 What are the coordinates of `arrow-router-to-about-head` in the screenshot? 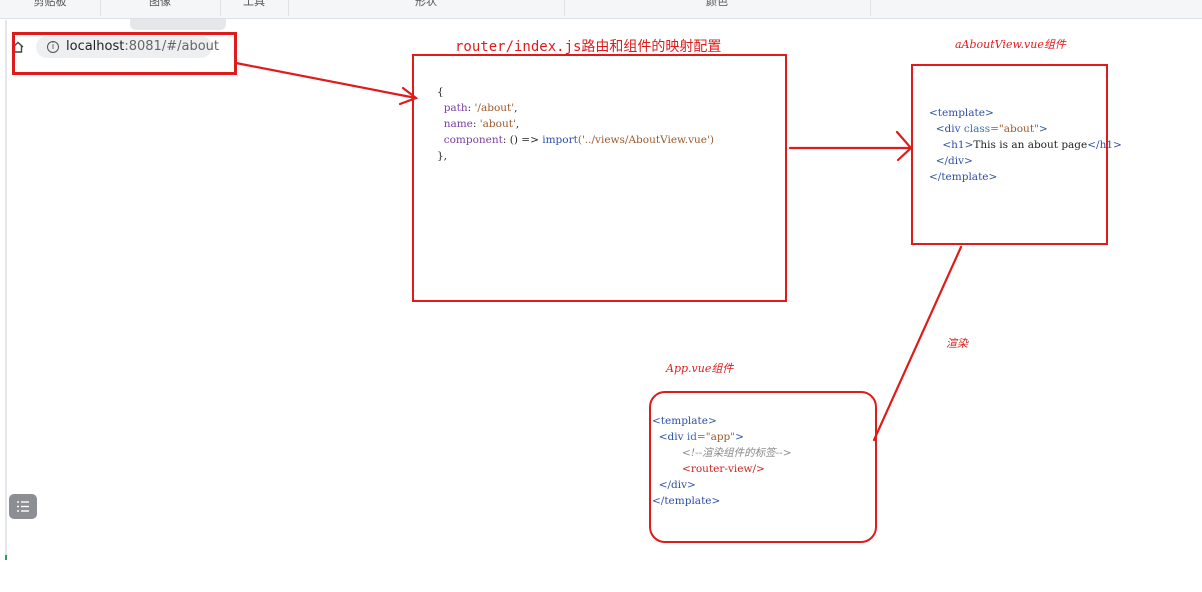 It's located at (904, 146).